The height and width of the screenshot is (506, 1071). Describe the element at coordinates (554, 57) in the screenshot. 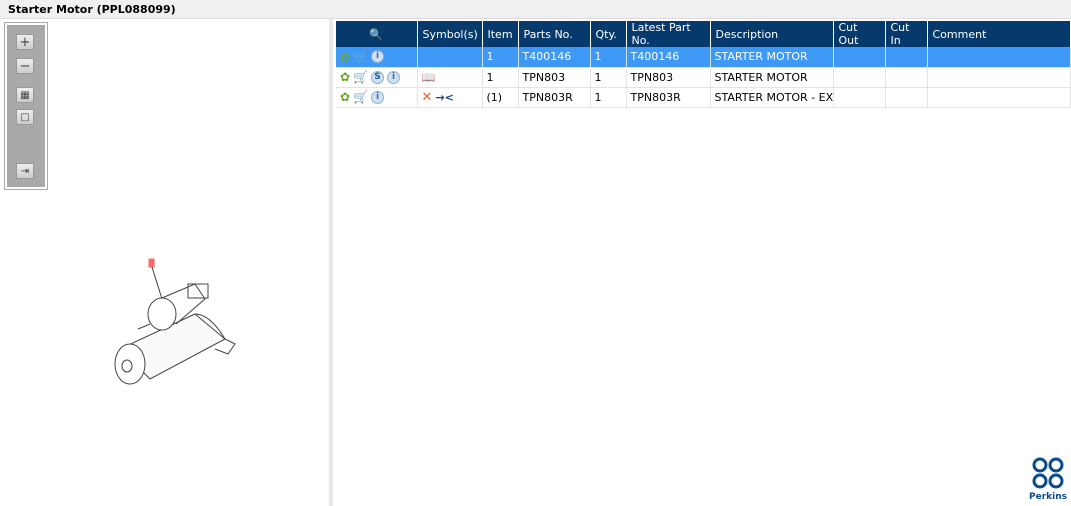

I see `parts-no-cell: T400146` at that location.